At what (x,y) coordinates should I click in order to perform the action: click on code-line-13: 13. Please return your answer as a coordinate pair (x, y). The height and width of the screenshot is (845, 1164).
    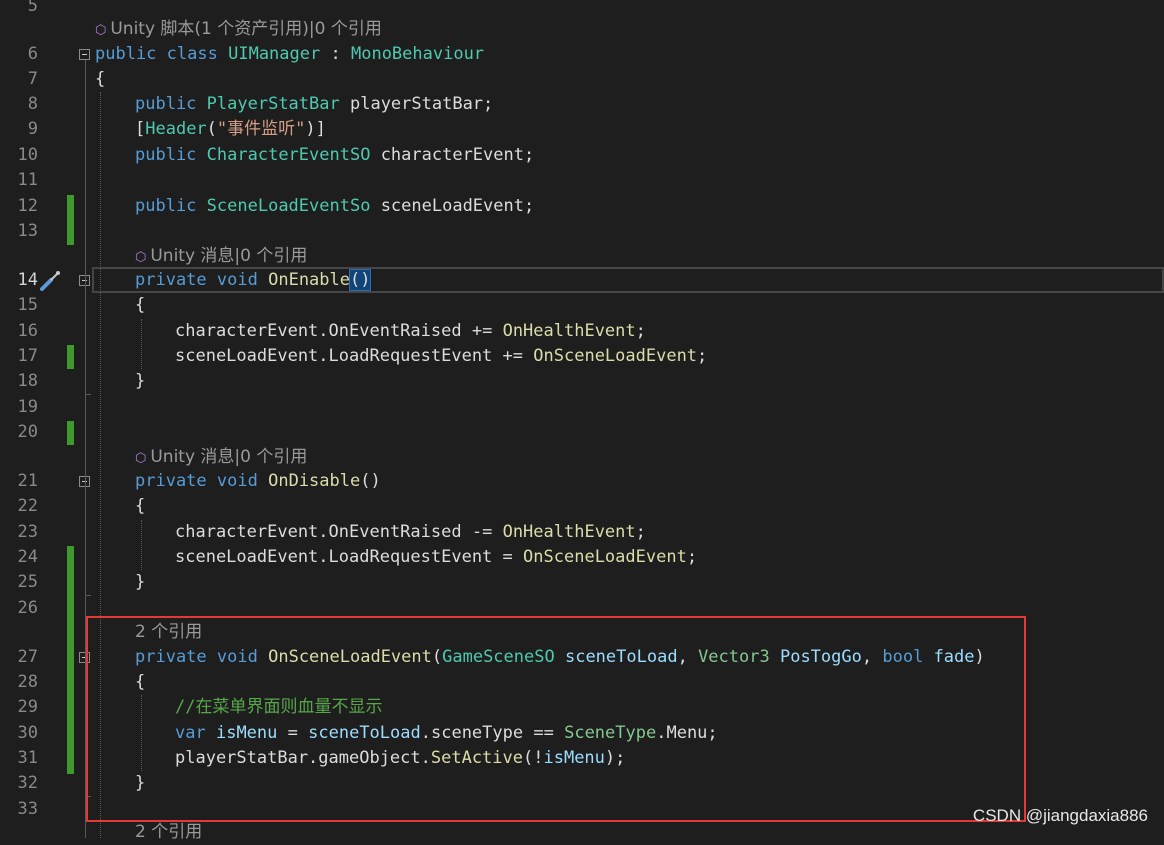
    Looking at the image, I should click on (582, 231).